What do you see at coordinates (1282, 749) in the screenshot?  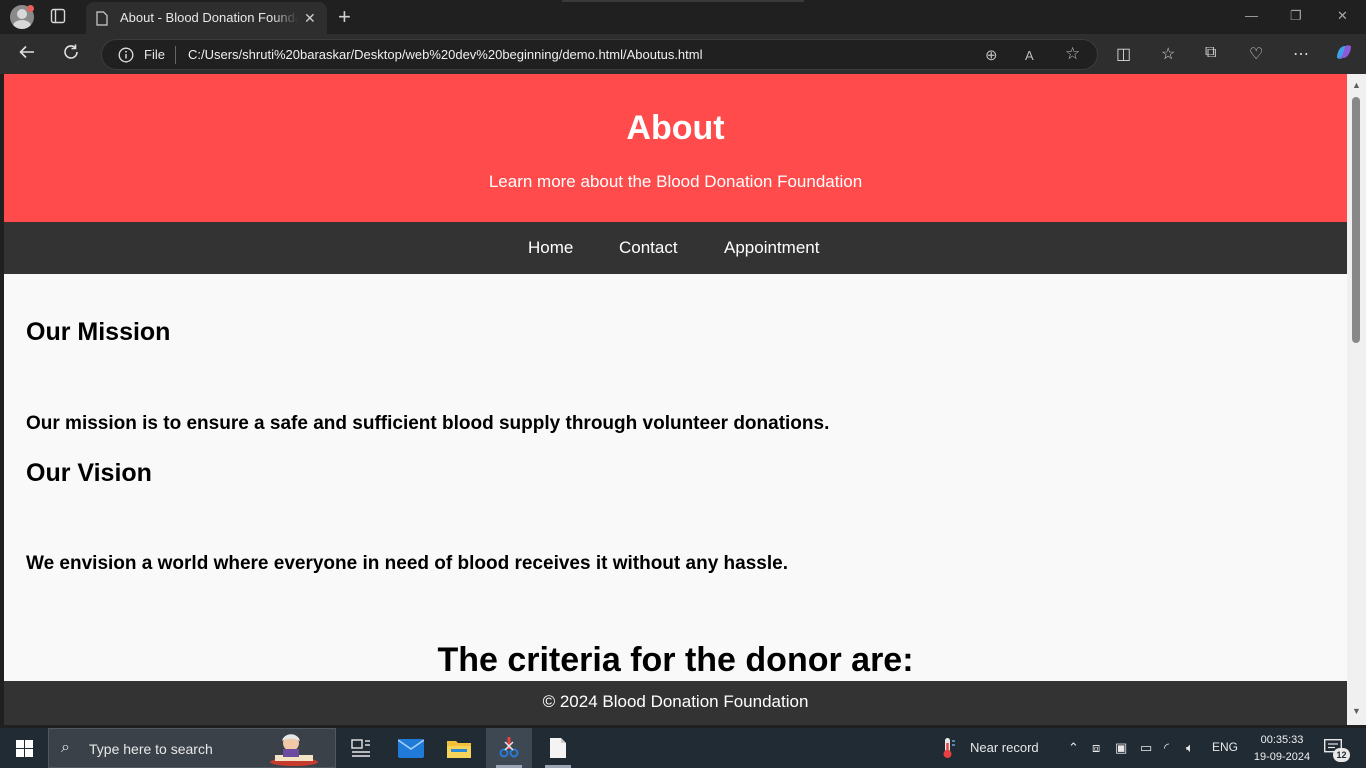 I see `clock: 00:35:33 19-09-2024` at bounding box center [1282, 749].